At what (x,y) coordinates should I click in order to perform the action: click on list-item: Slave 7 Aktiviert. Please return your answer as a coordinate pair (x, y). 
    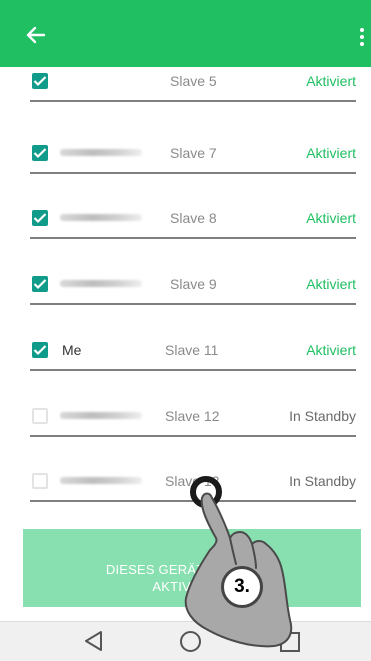
    Looking at the image, I should click on (193, 154).